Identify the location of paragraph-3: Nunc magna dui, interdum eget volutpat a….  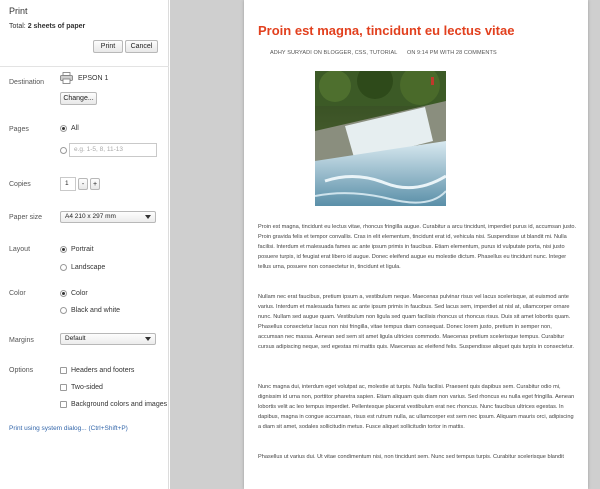
(416, 407).